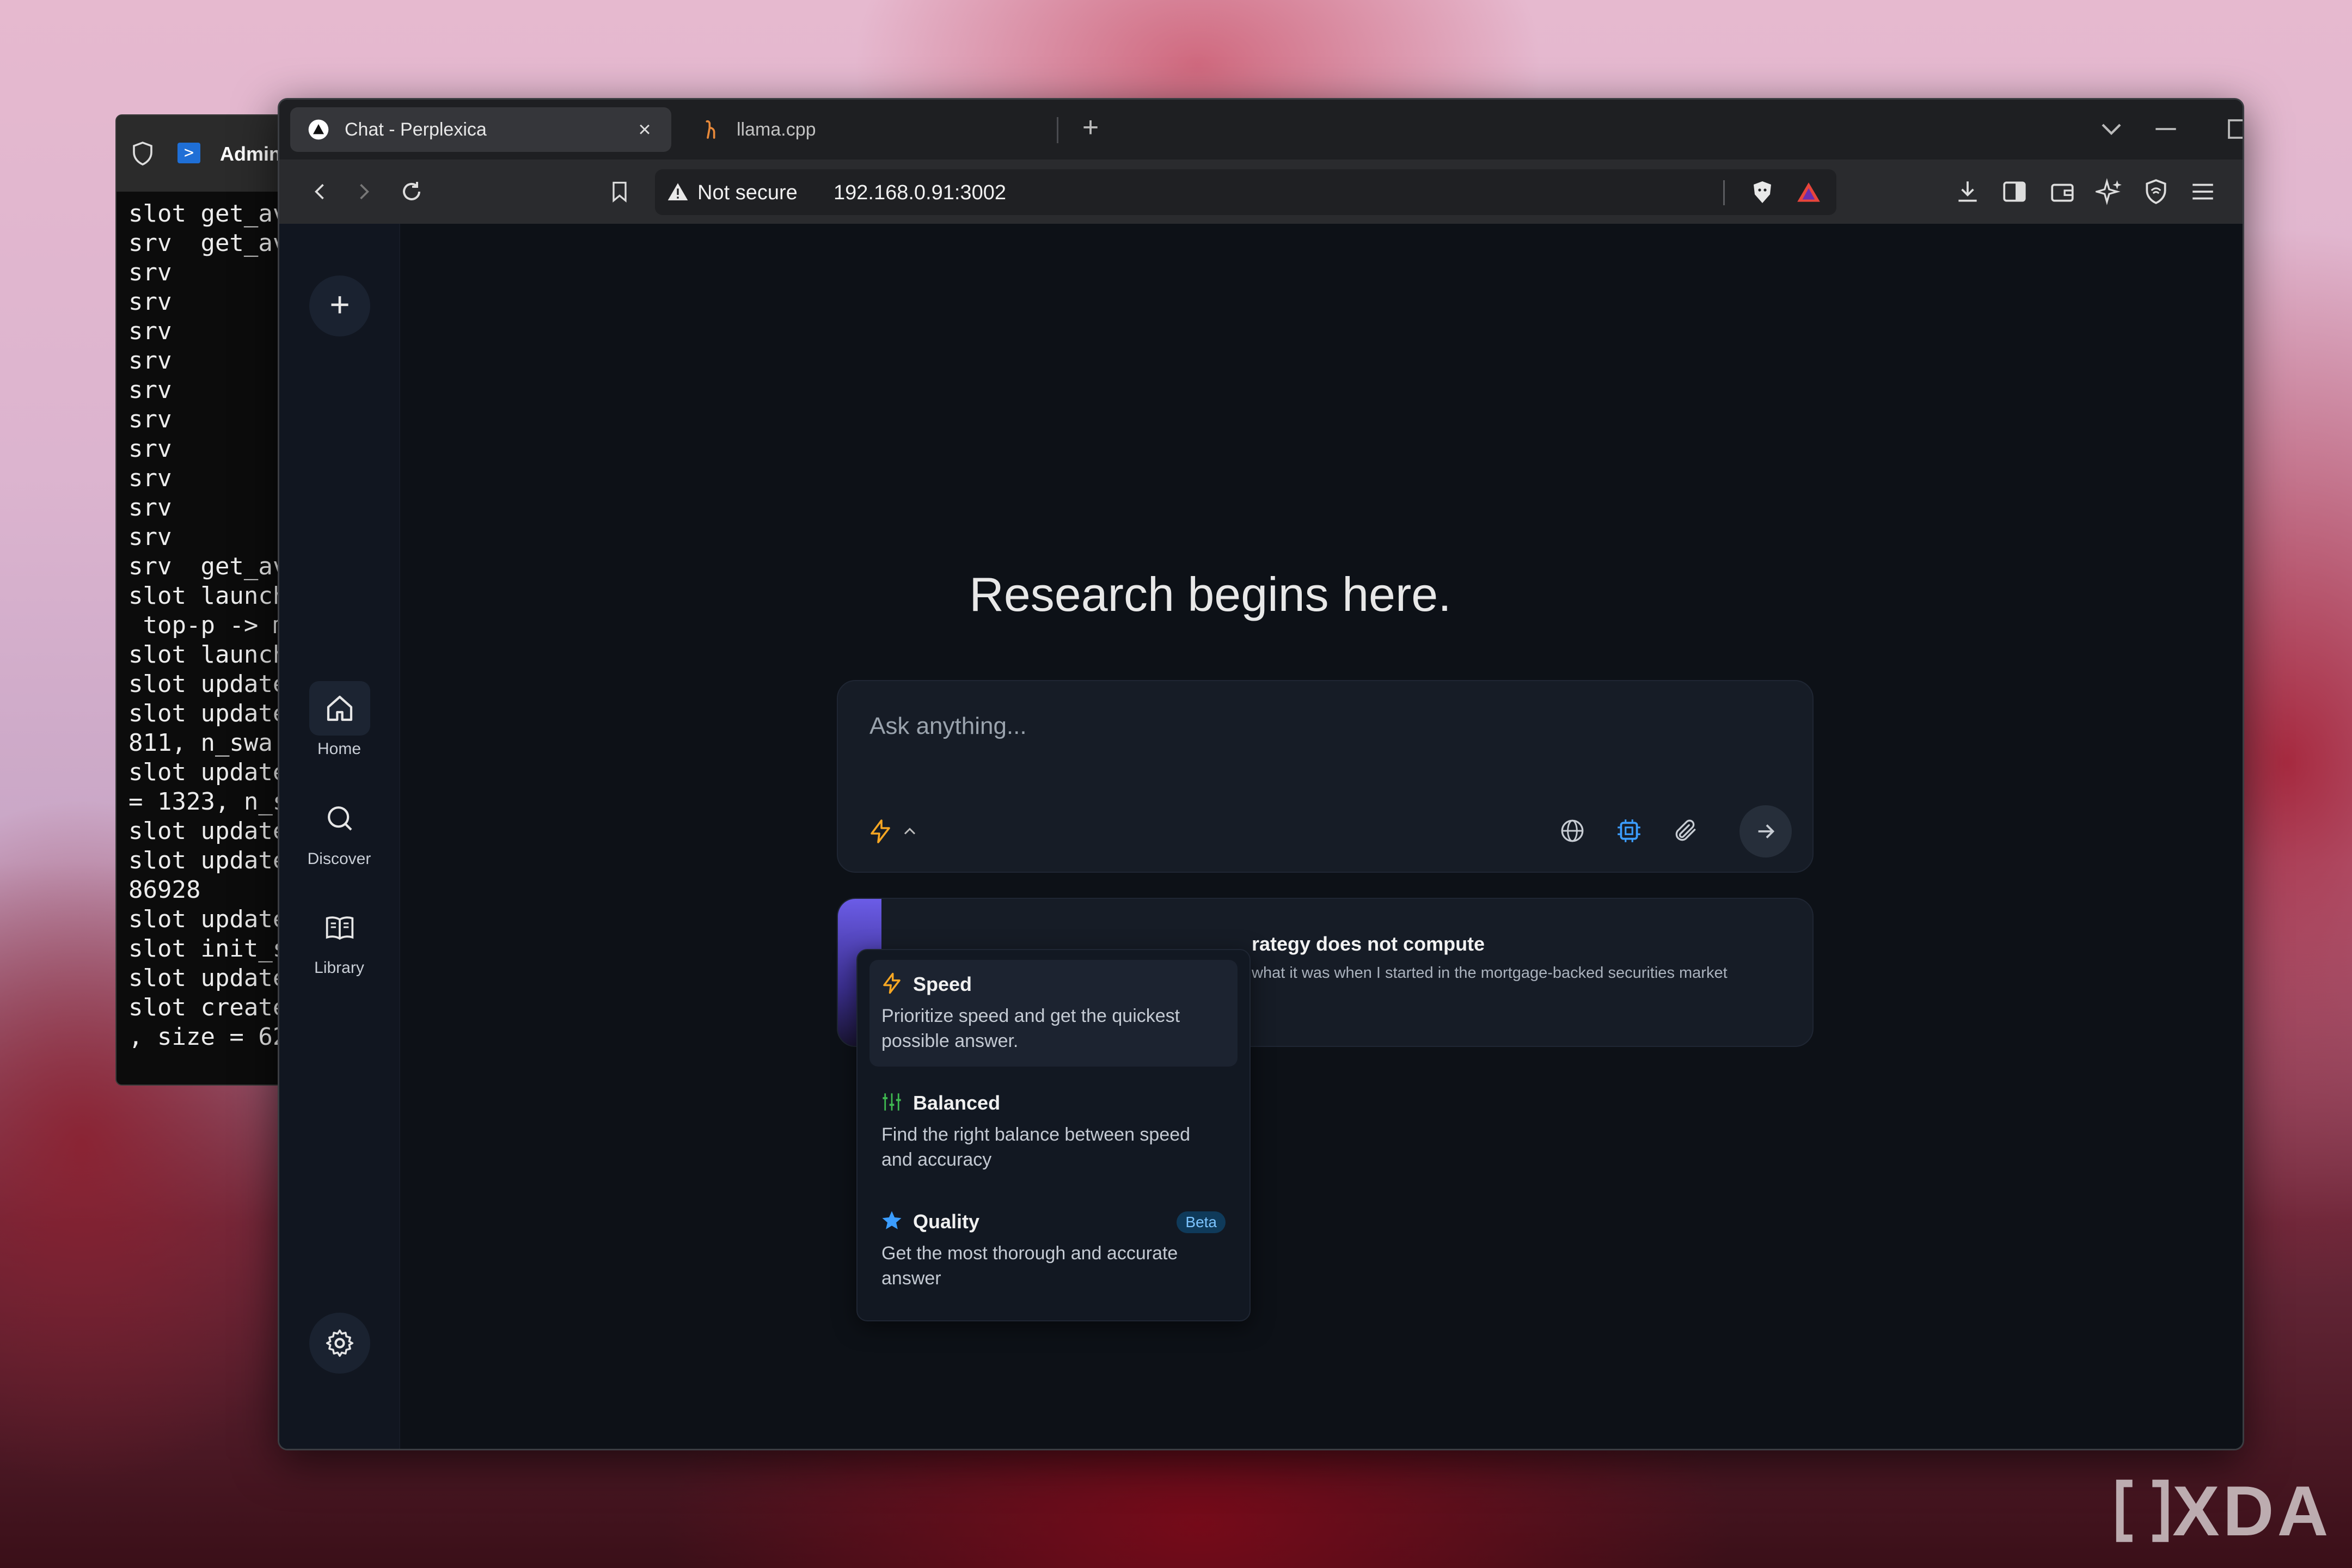 Image resolution: width=2352 pixels, height=1568 pixels. I want to click on download-icon, so click(1967, 191).